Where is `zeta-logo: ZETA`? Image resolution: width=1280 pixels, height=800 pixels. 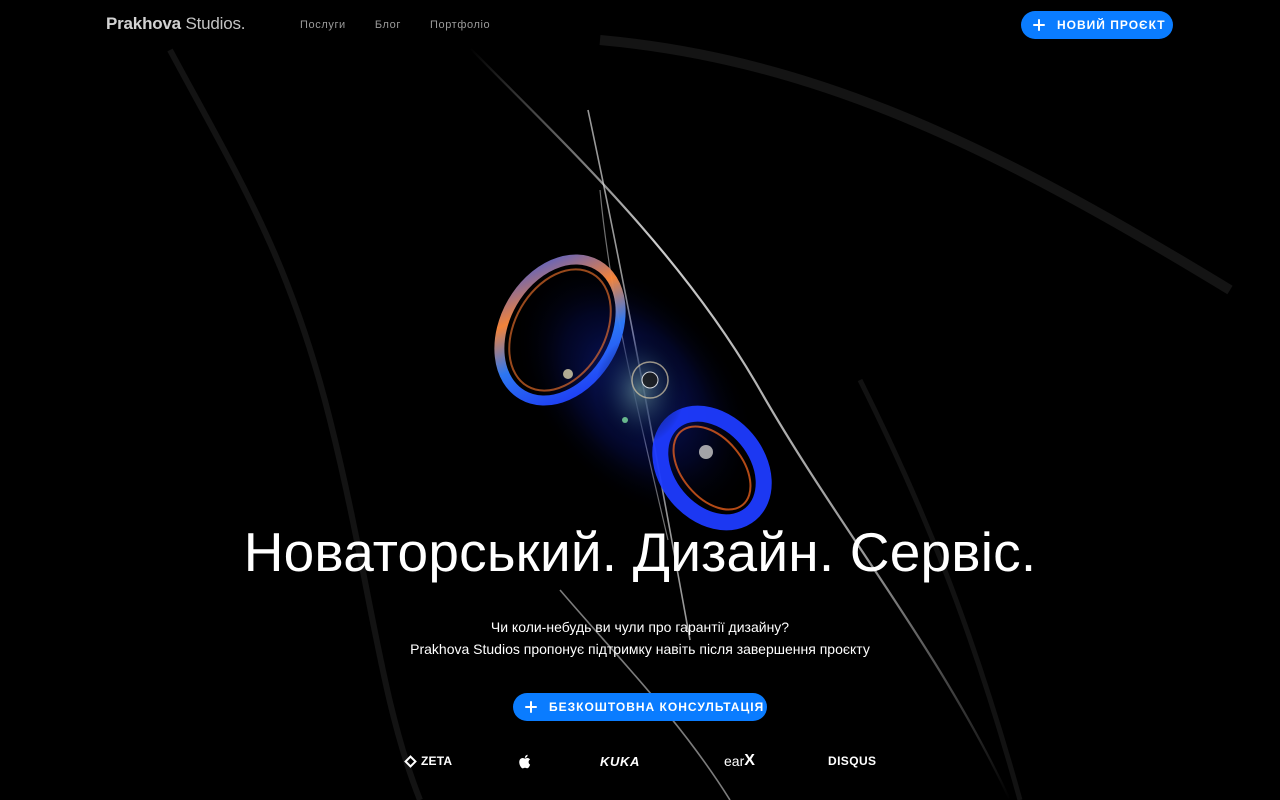 zeta-logo: ZETA is located at coordinates (428, 761).